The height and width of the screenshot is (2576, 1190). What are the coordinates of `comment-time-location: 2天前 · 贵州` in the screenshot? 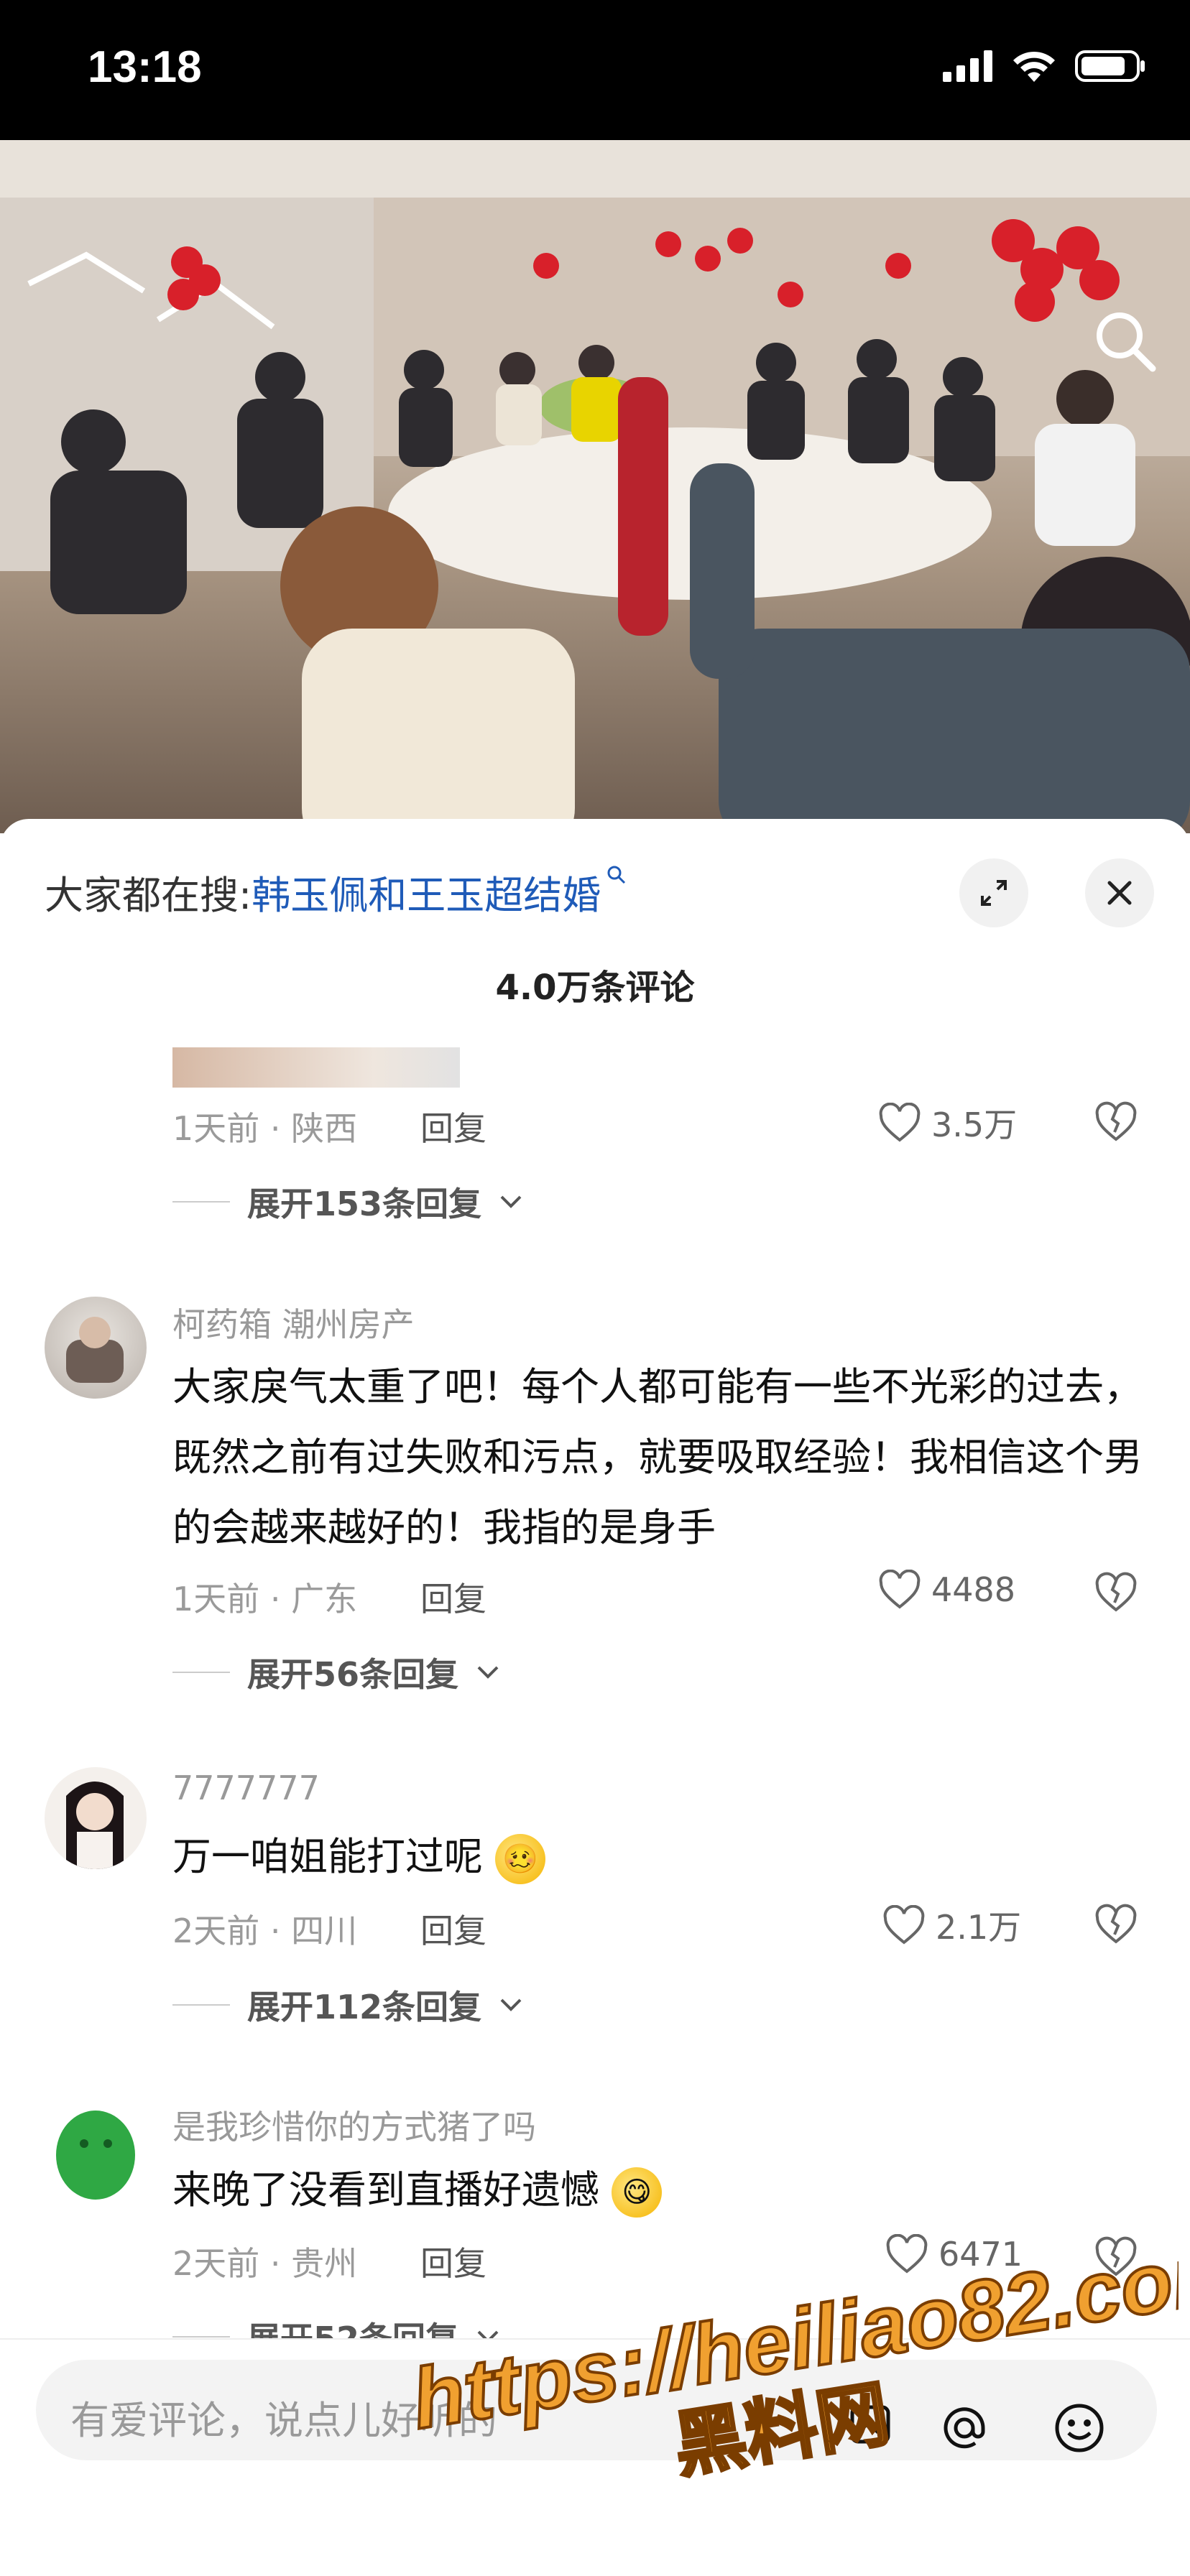 It's located at (265, 2263).